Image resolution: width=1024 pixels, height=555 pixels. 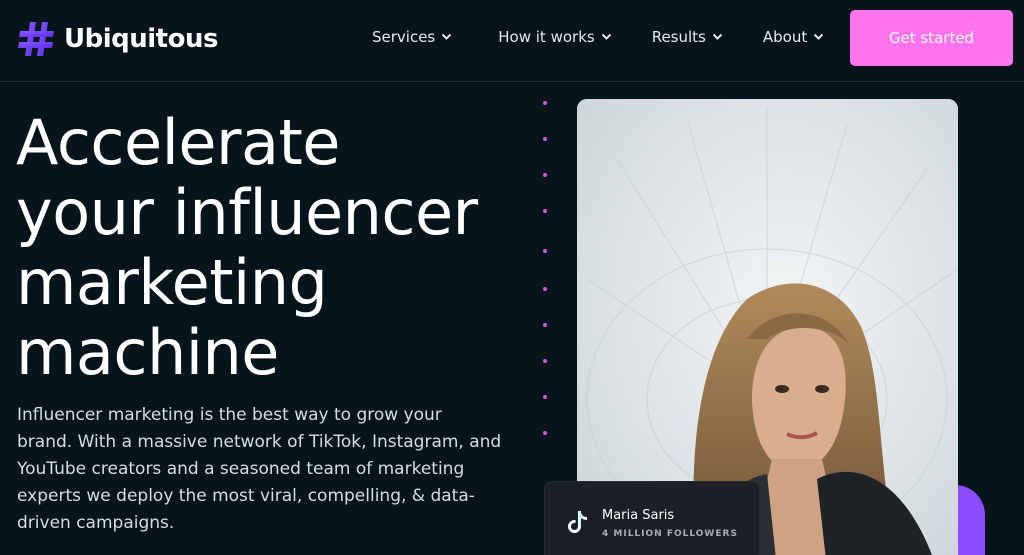 What do you see at coordinates (178, 142) in the screenshot?
I see `hero-title-line: Accelerate` at bounding box center [178, 142].